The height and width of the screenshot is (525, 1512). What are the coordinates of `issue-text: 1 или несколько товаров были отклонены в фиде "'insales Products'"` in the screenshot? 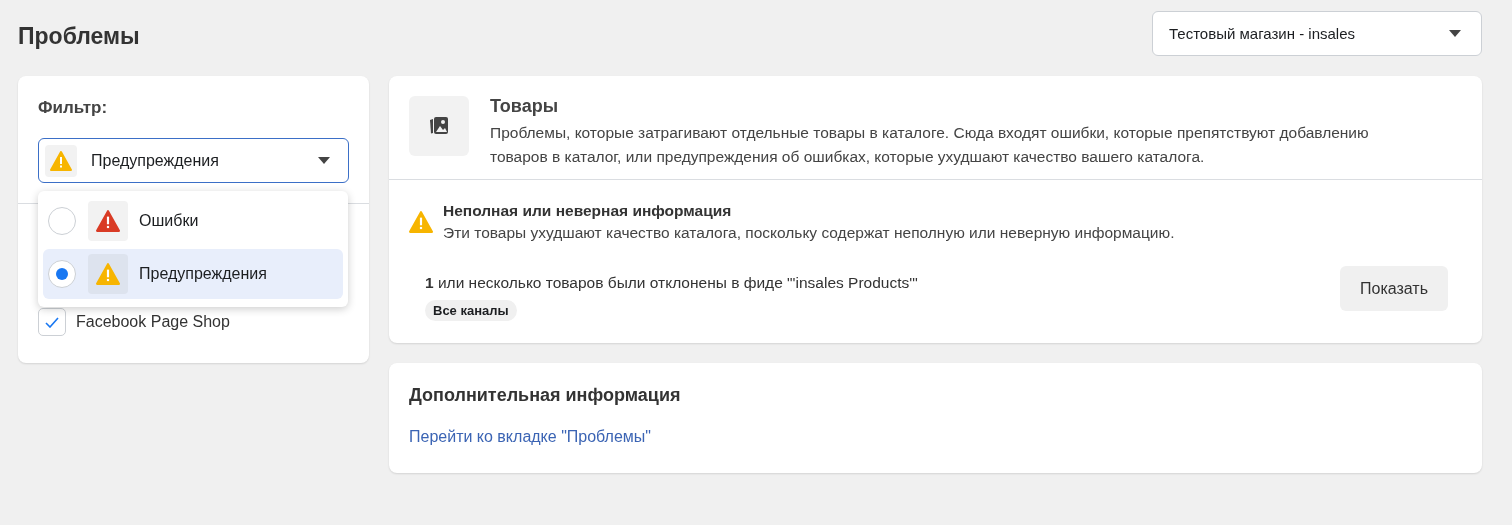 It's located at (671, 283).